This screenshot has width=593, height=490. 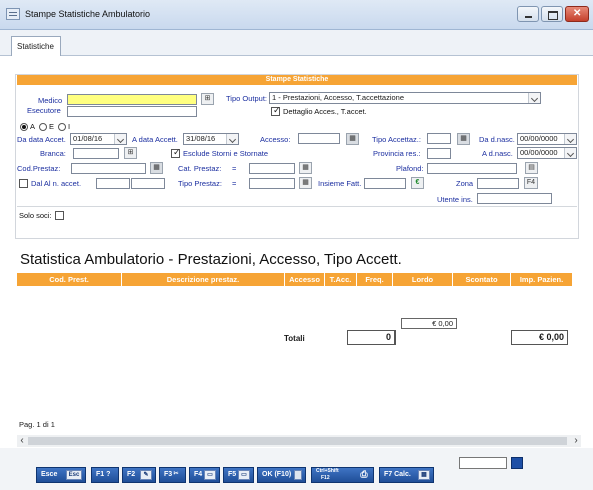 I want to click on da-data-field: 01/08/16, so click(x=98, y=139).